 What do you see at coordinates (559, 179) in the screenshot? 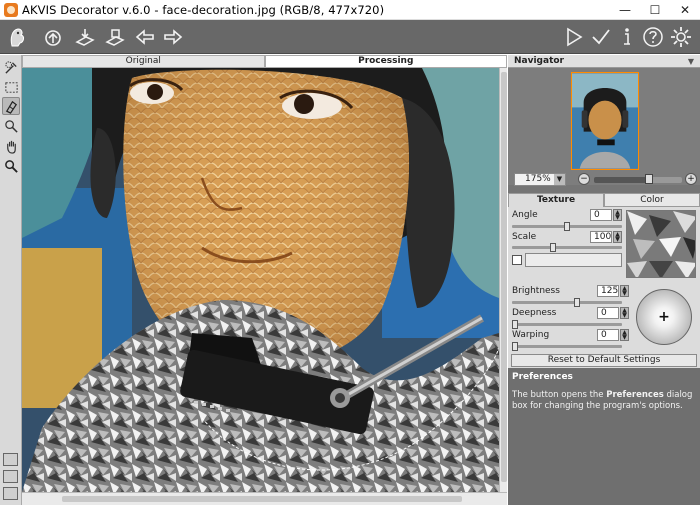
I see `chevron-down-icon: ▼` at bounding box center [559, 179].